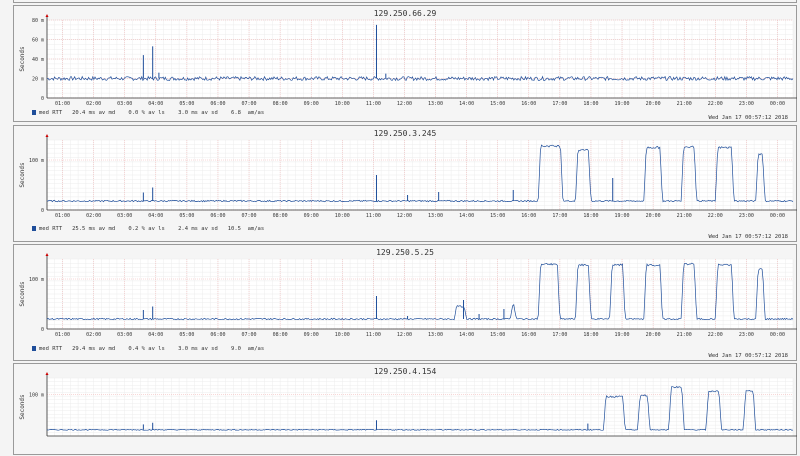  What do you see at coordinates (715, 104) in the screenshot?
I see `x-tick-label: 22:00` at bounding box center [715, 104].